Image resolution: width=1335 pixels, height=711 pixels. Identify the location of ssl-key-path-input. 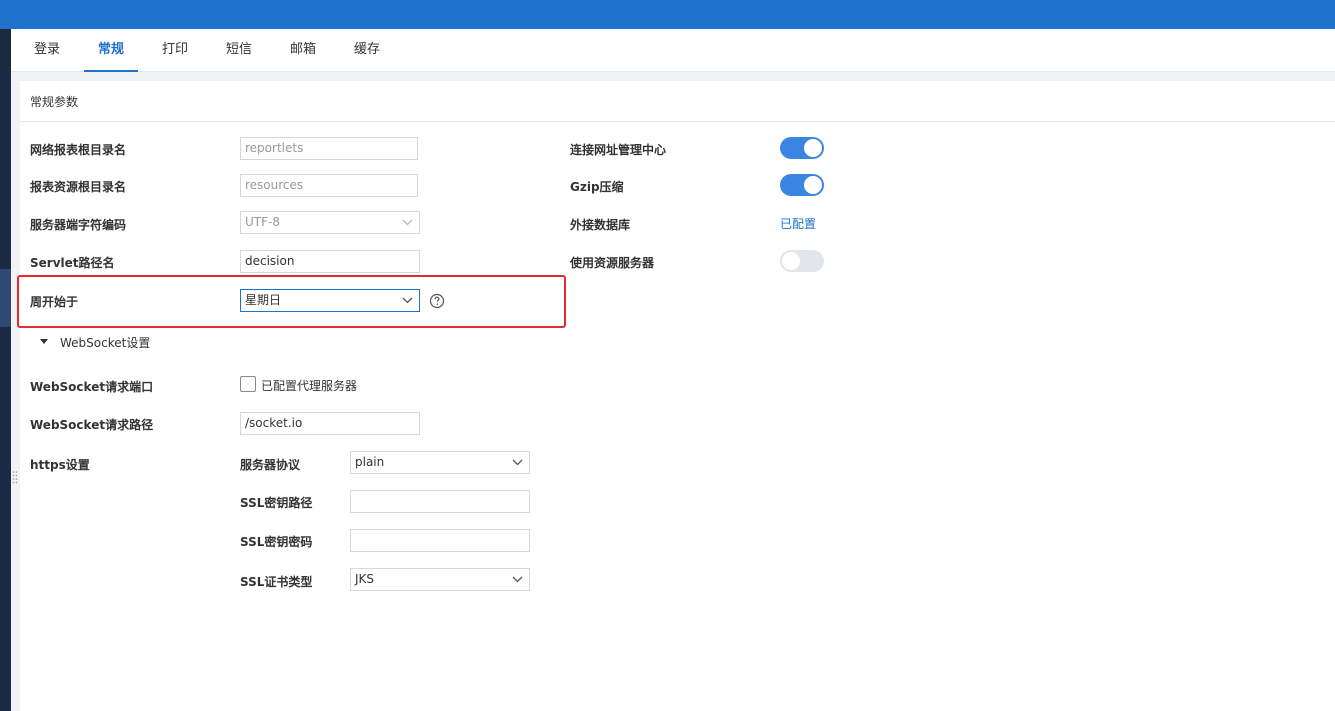
(440, 501).